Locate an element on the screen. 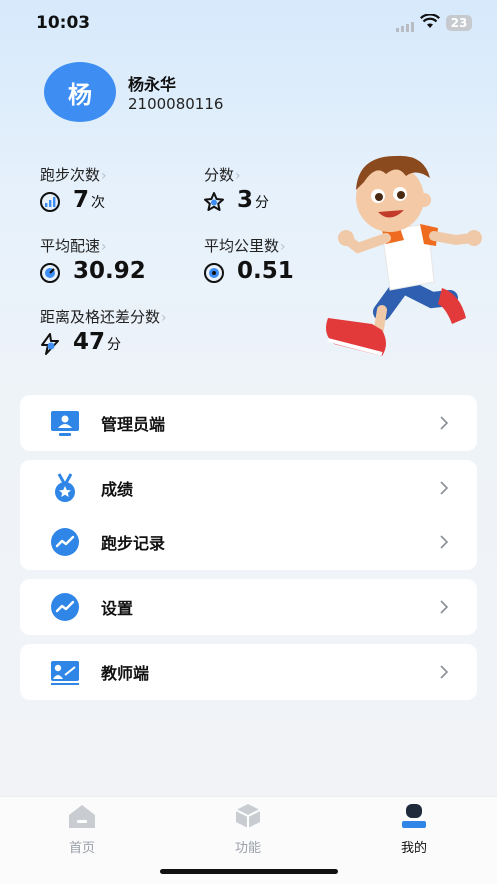 This screenshot has width=497, height=884. cube-icon is located at coordinates (248, 816).